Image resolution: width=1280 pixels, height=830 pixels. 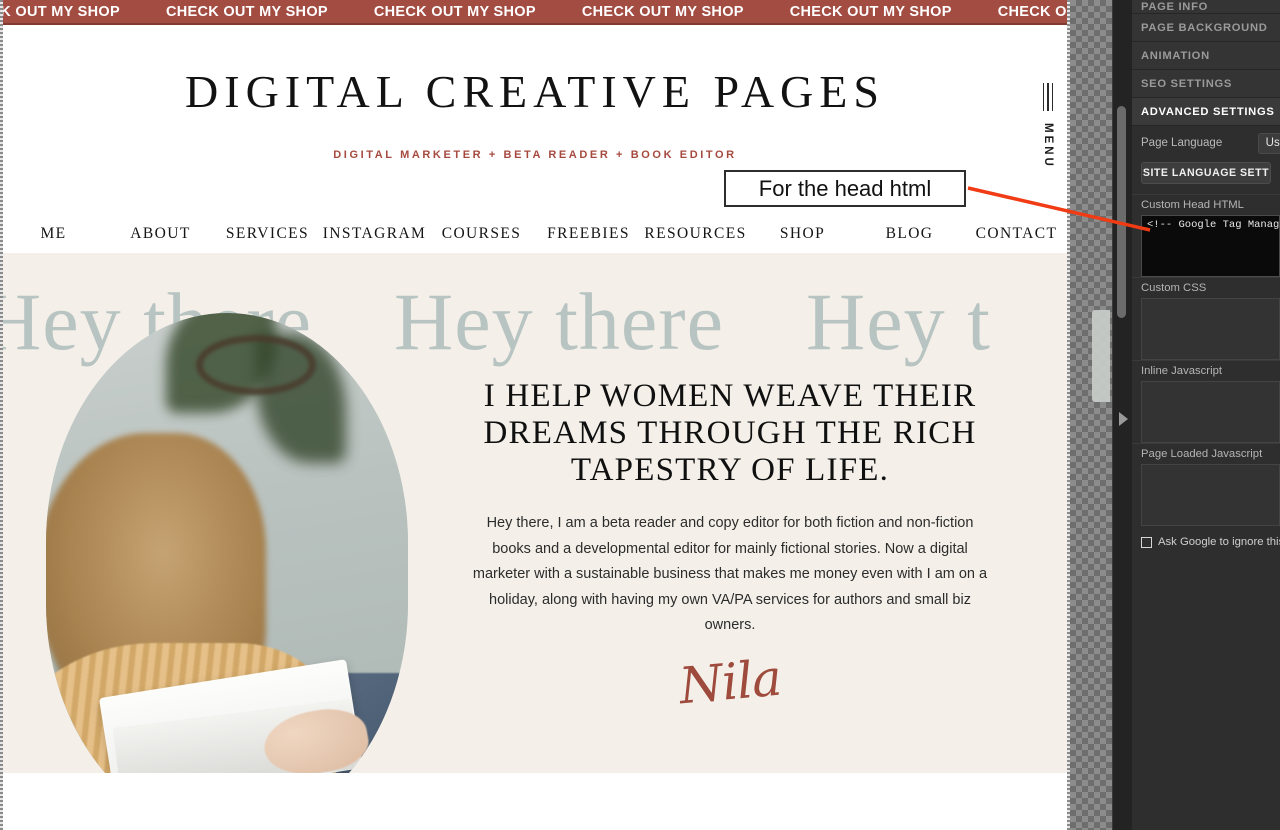 What do you see at coordinates (1182, 143) in the screenshot?
I see `page-language-label: Page Language` at bounding box center [1182, 143].